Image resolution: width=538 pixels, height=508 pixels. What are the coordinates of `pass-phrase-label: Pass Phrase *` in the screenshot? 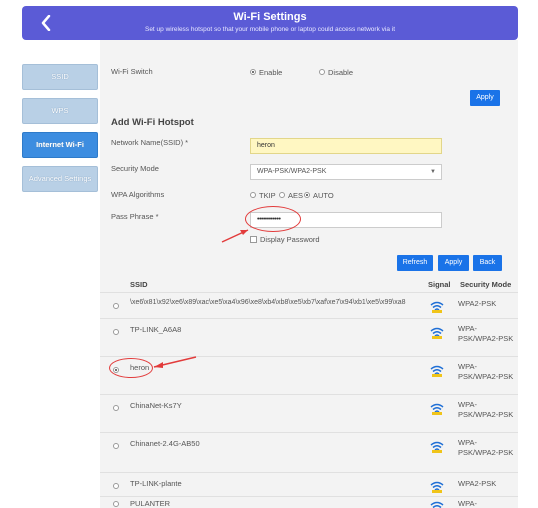 It's located at (135, 216).